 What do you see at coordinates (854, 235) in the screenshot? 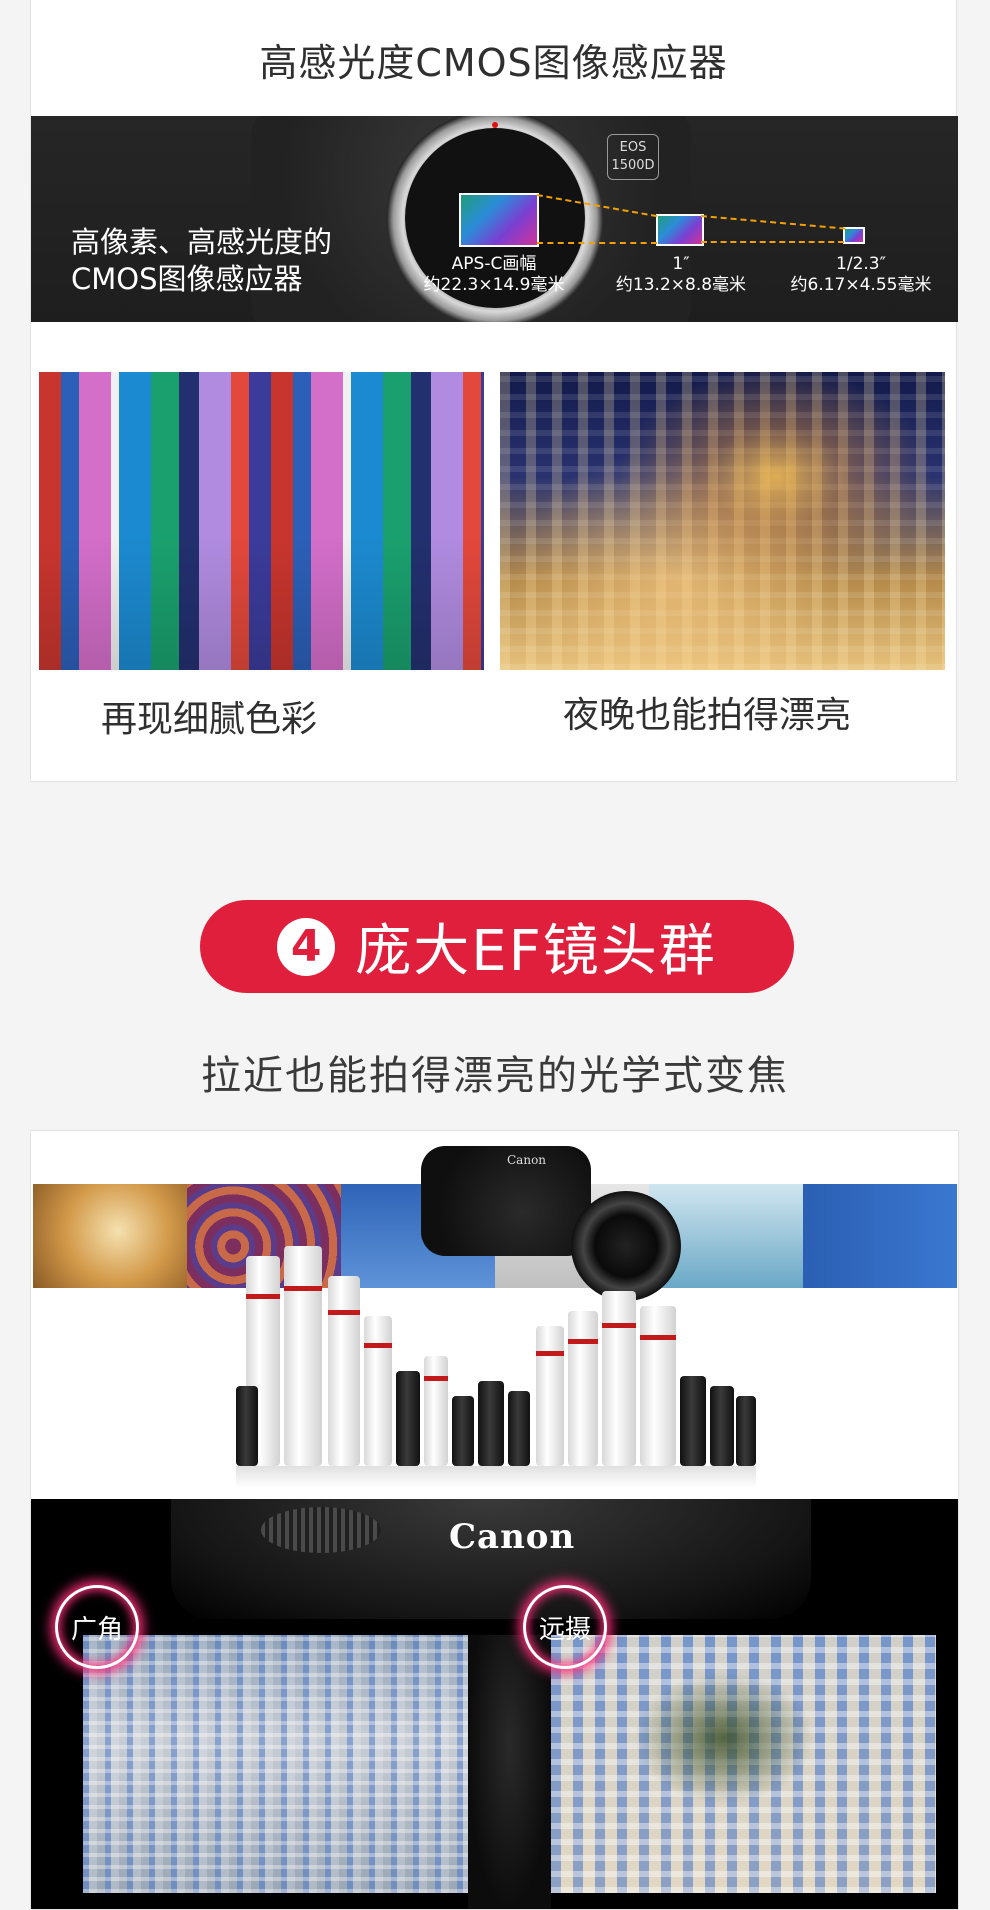
I see `sensor-1-2-3-inch` at bounding box center [854, 235].